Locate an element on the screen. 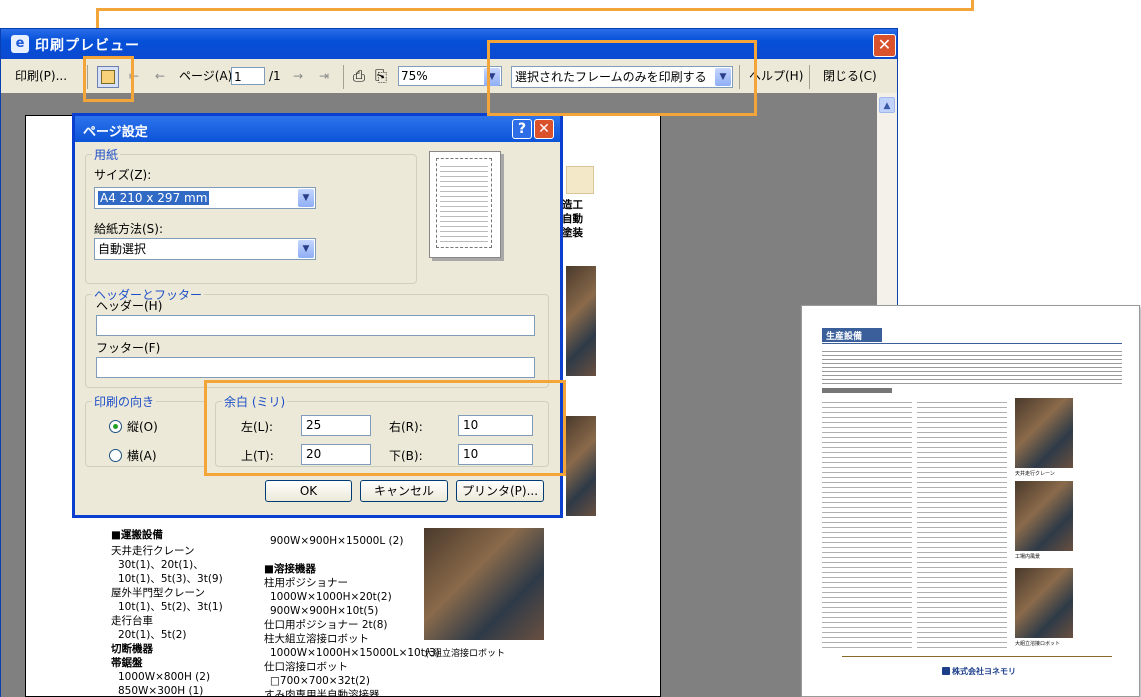 Image resolution: width=1141 pixels, height=697 pixels. size-select: A4 210 x 297 mm ▼ is located at coordinates (205, 198).